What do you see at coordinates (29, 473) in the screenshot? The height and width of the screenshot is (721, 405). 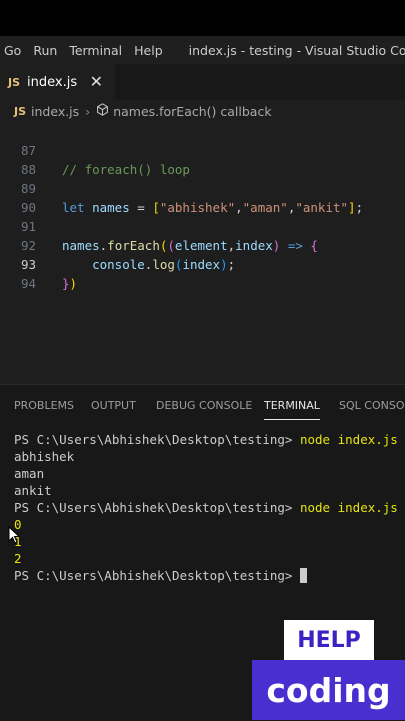 I see `terminal-line: aman` at bounding box center [29, 473].